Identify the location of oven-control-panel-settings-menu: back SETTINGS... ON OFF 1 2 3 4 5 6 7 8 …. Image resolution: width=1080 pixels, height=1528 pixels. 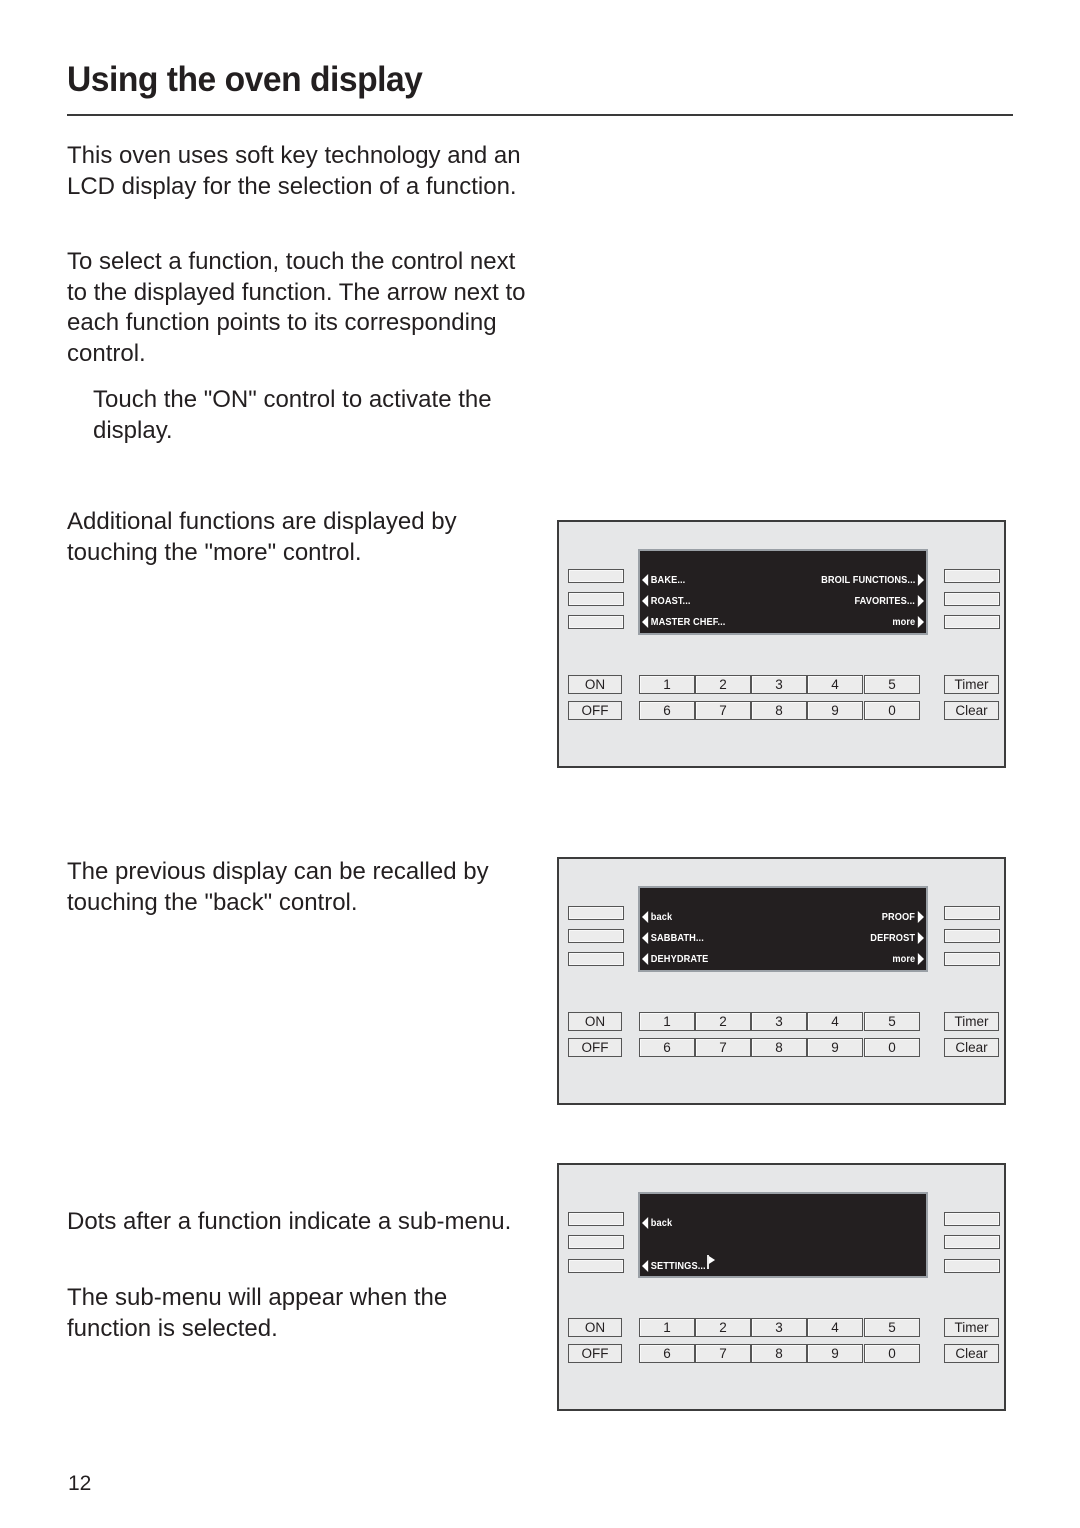
(781, 1287).